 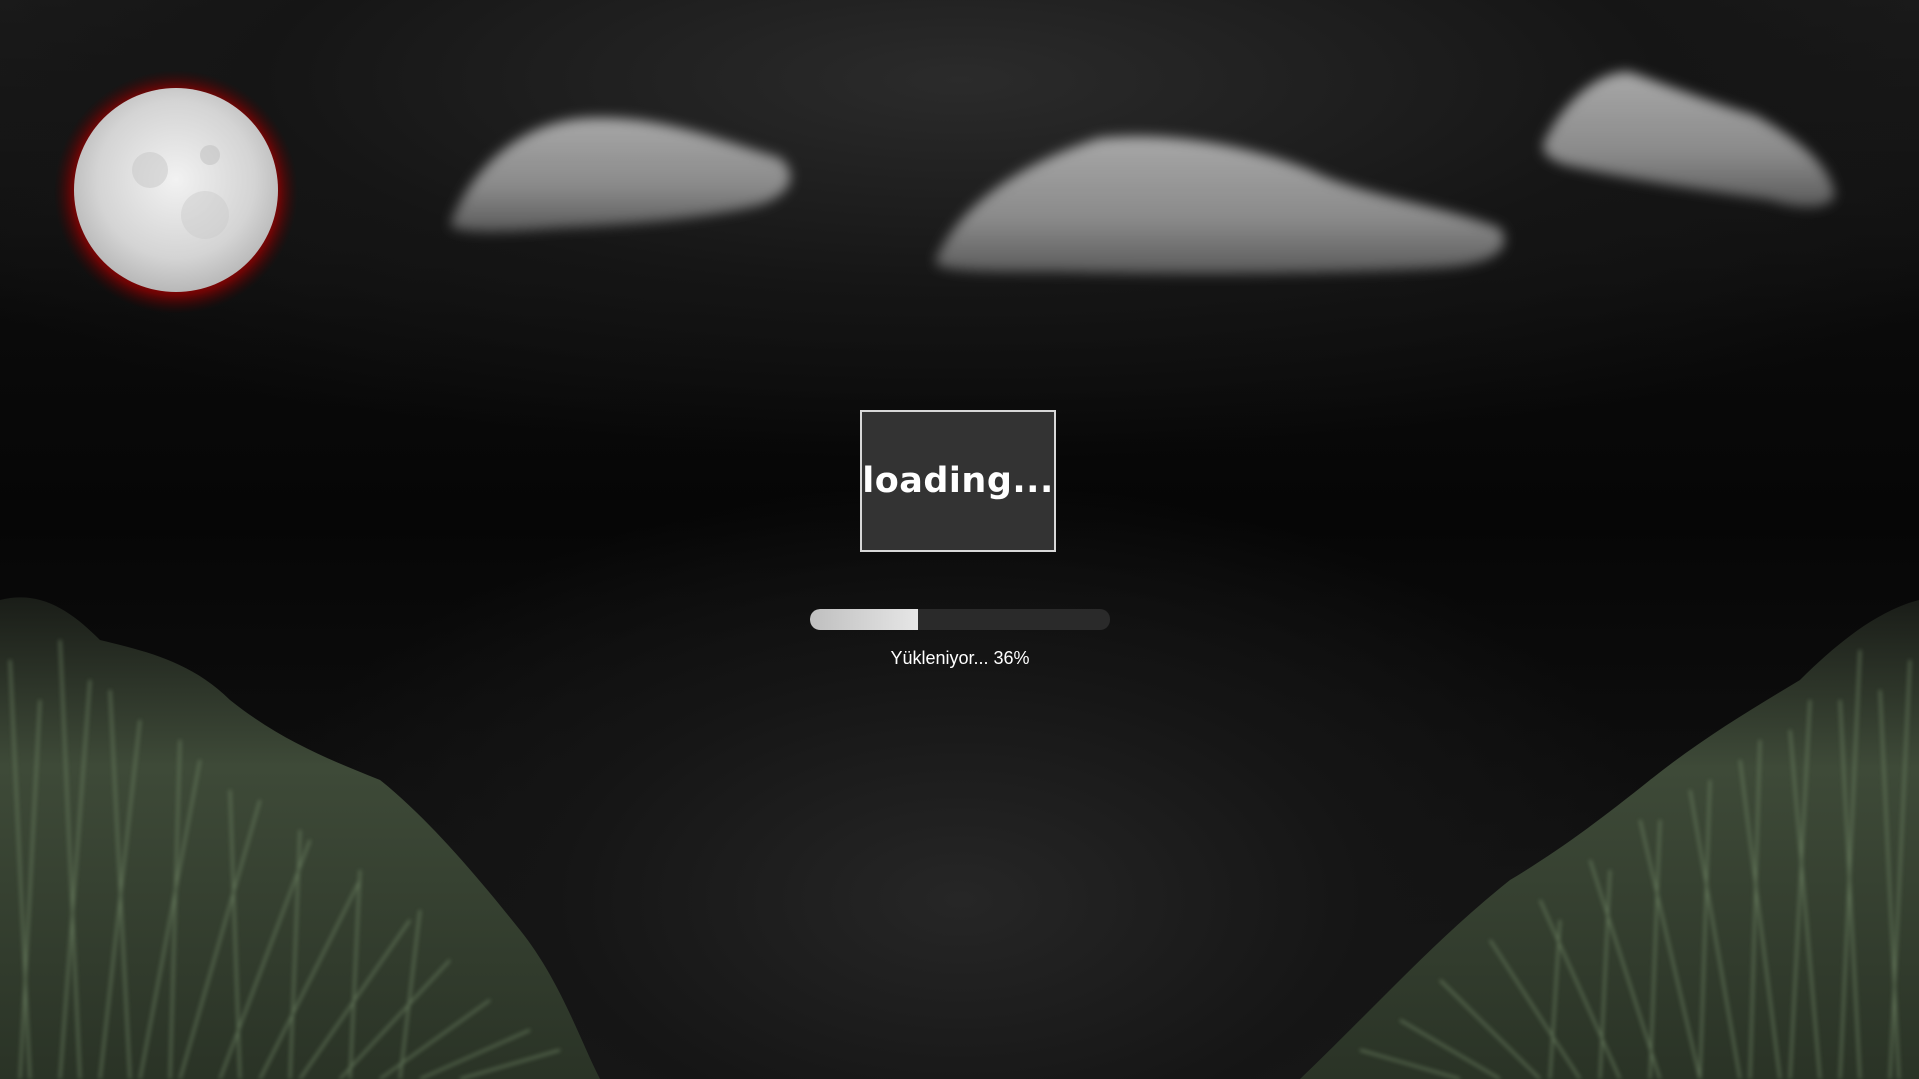 I want to click on progress-bar-fill, so click(x=864, y=619).